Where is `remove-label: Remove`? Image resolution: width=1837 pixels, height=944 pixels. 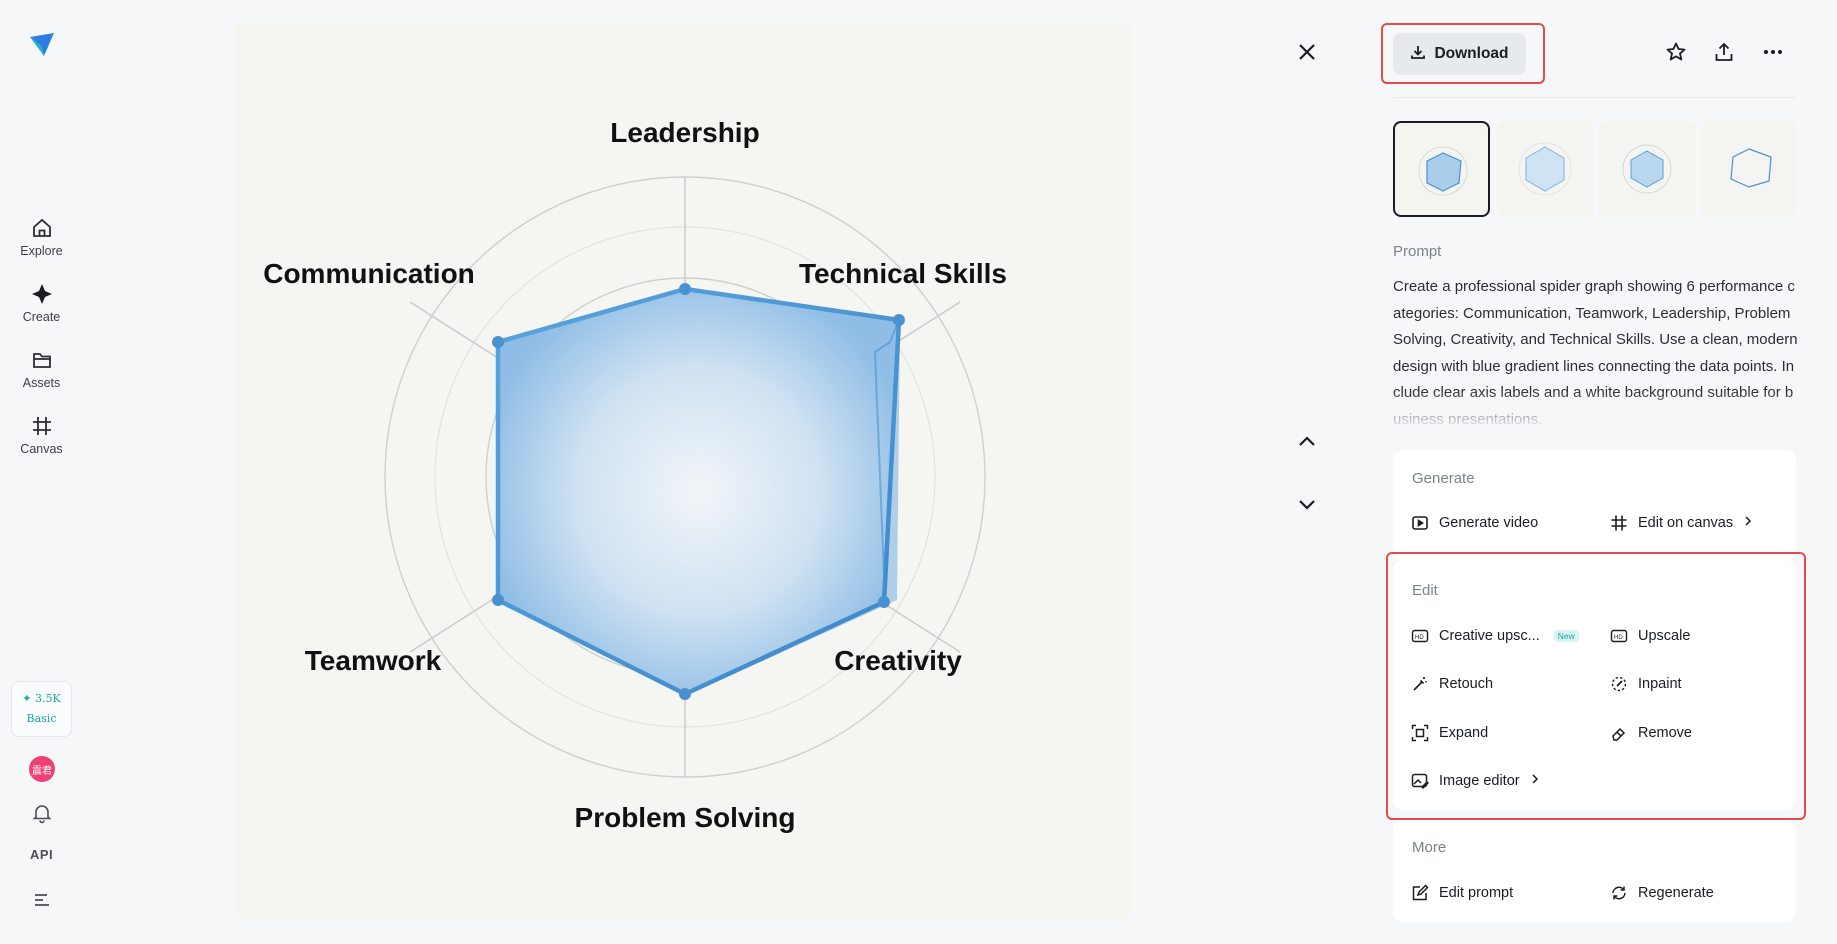
remove-label: Remove is located at coordinates (1665, 733).